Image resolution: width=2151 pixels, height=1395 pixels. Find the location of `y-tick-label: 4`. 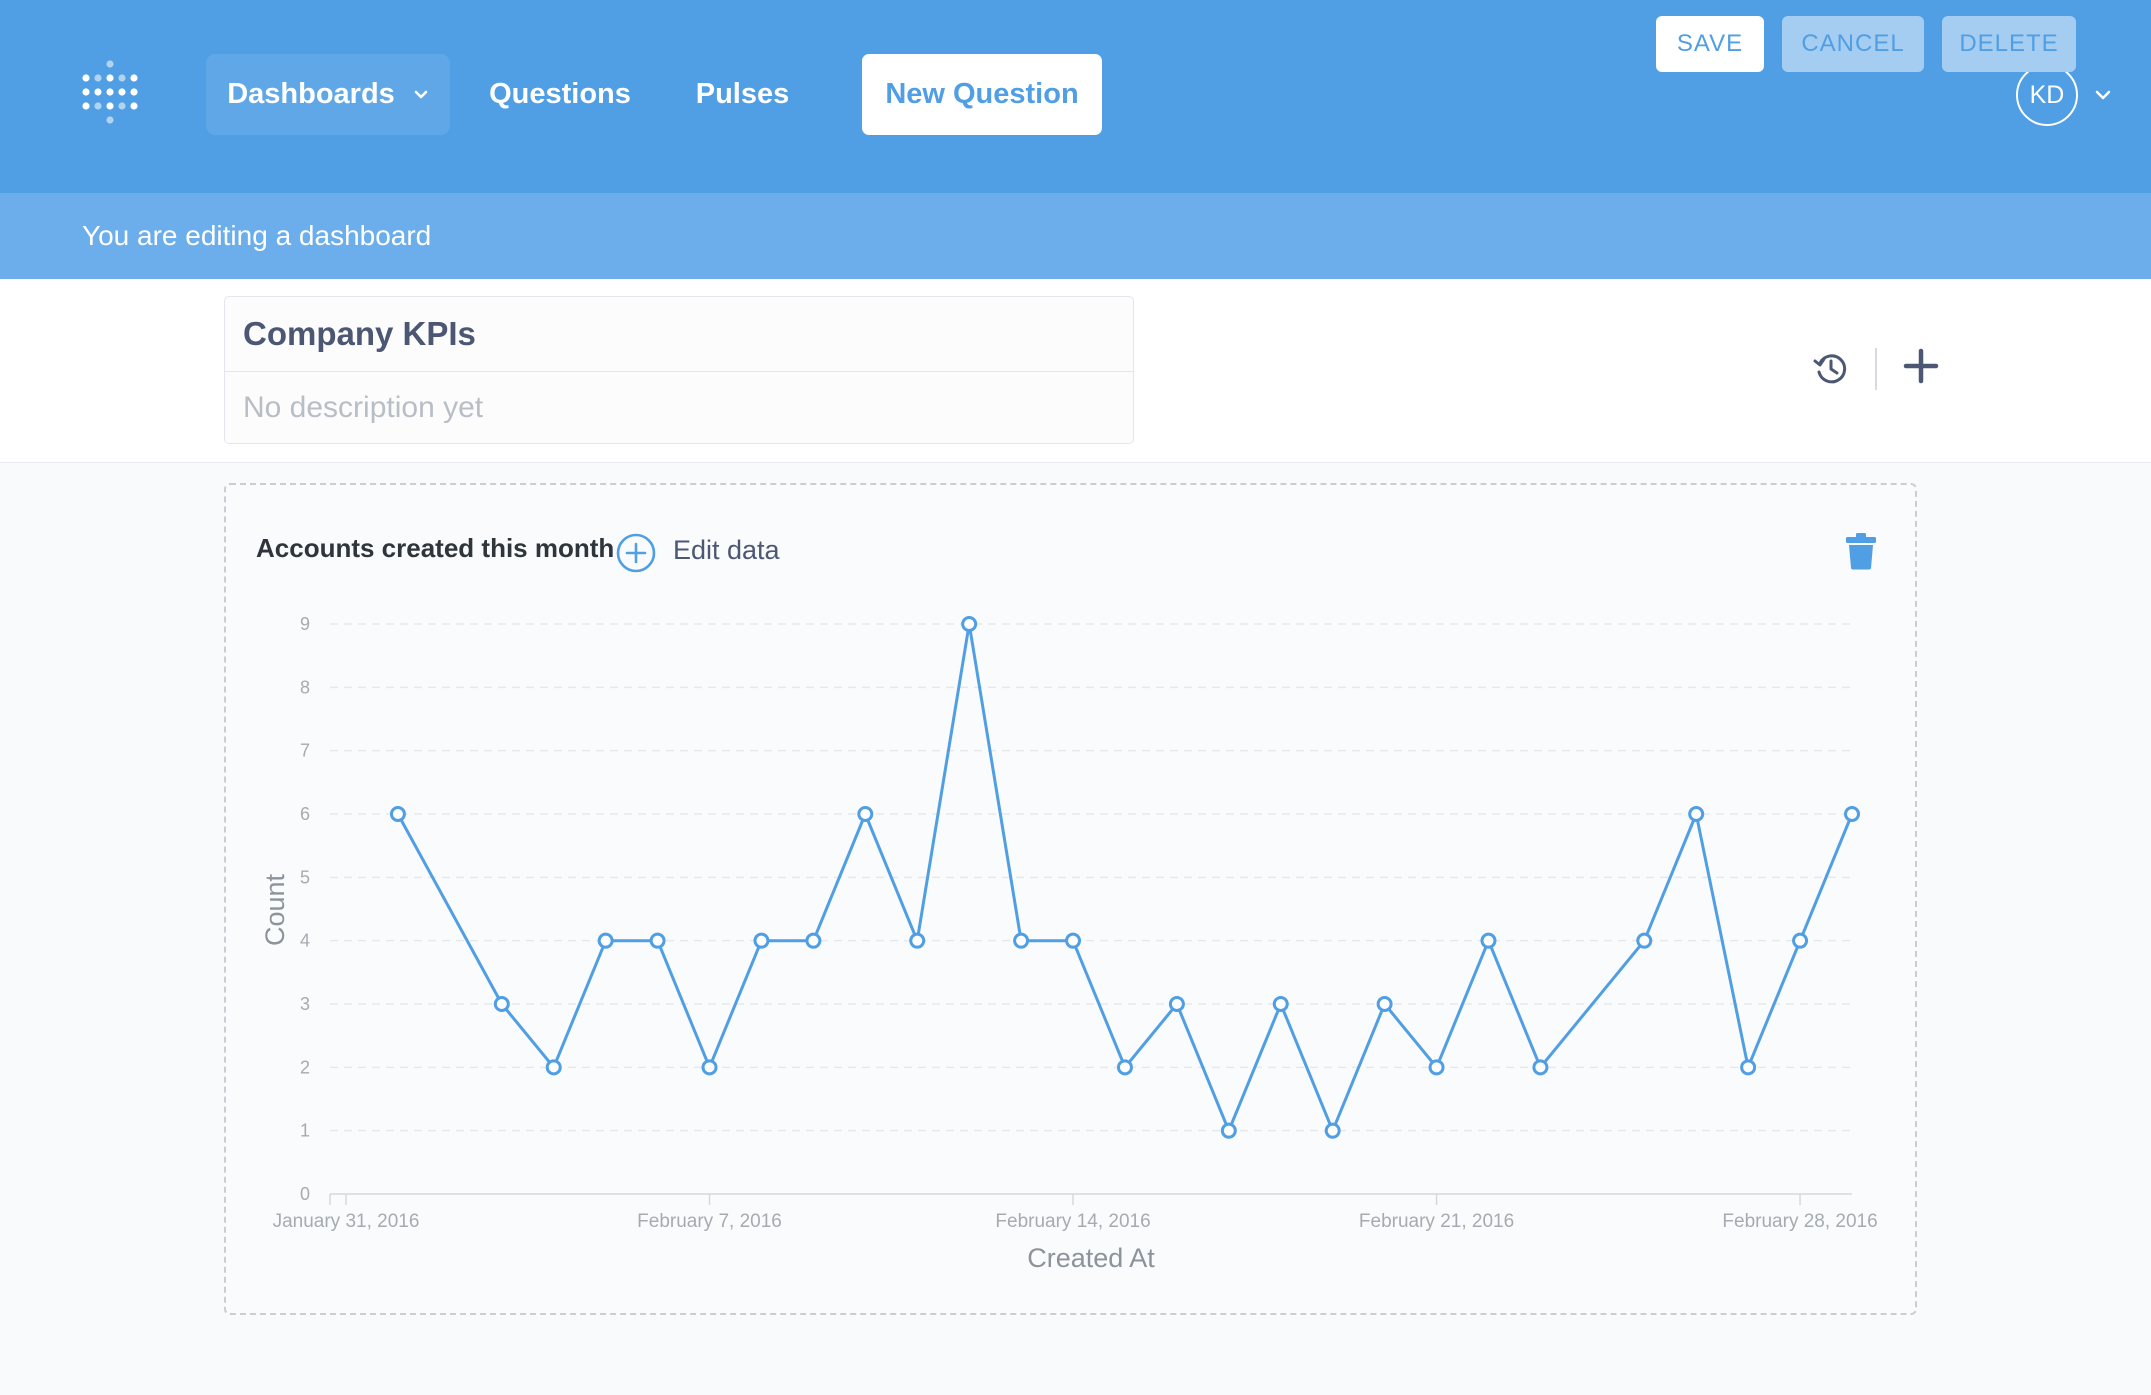

y-tick-label: 4 is located at coordinates (305, 941).